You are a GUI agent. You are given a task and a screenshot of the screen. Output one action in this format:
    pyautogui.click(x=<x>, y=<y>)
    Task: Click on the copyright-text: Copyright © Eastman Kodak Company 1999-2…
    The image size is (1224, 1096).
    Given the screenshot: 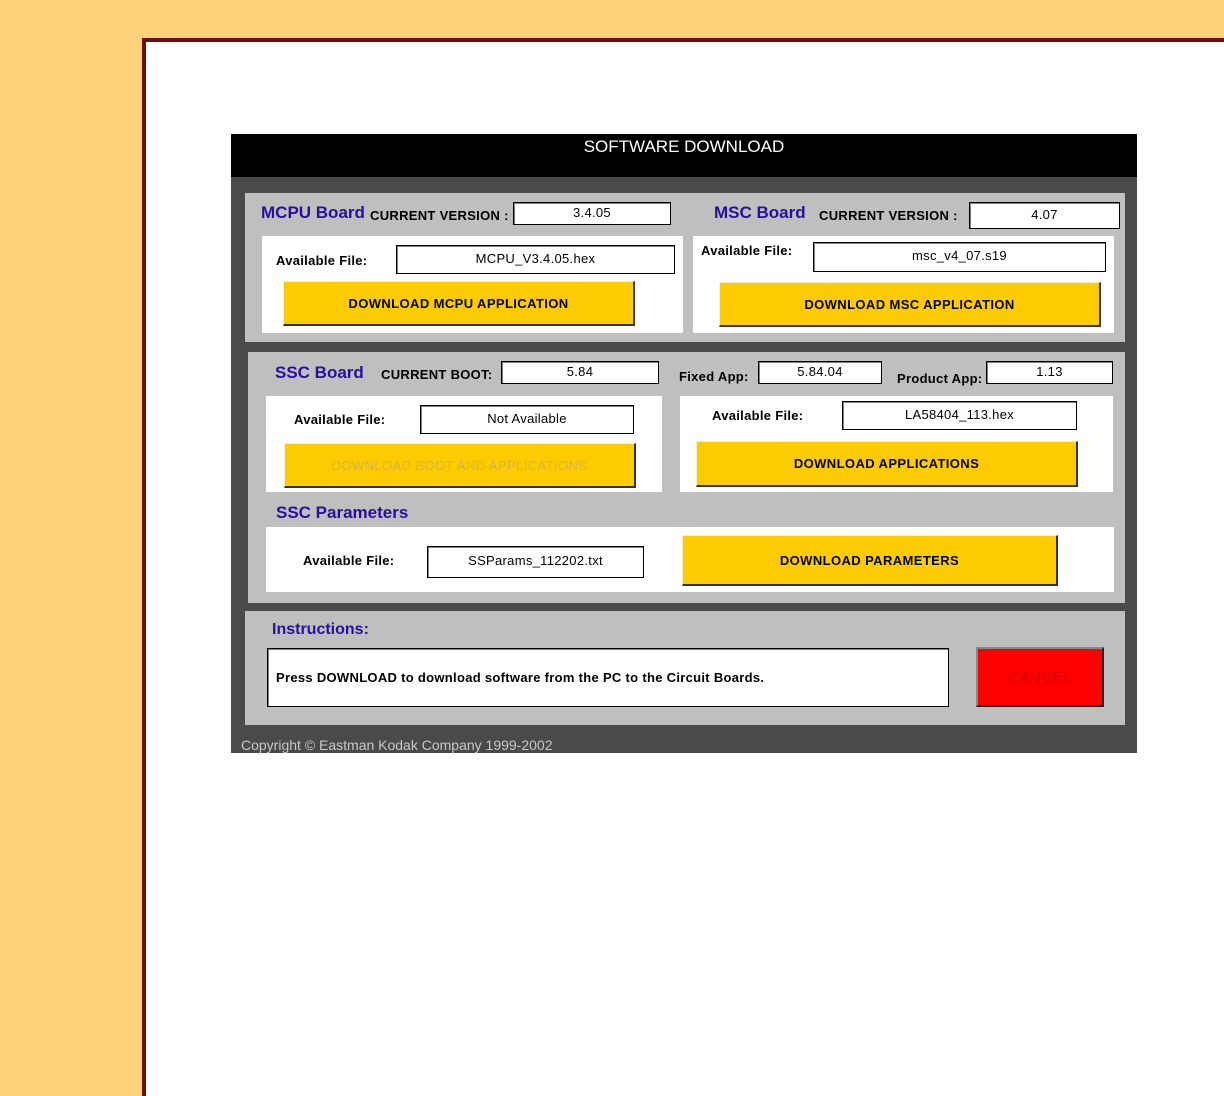 What is the action you would take?
    pyautogui.click(x=397, y=745)
    